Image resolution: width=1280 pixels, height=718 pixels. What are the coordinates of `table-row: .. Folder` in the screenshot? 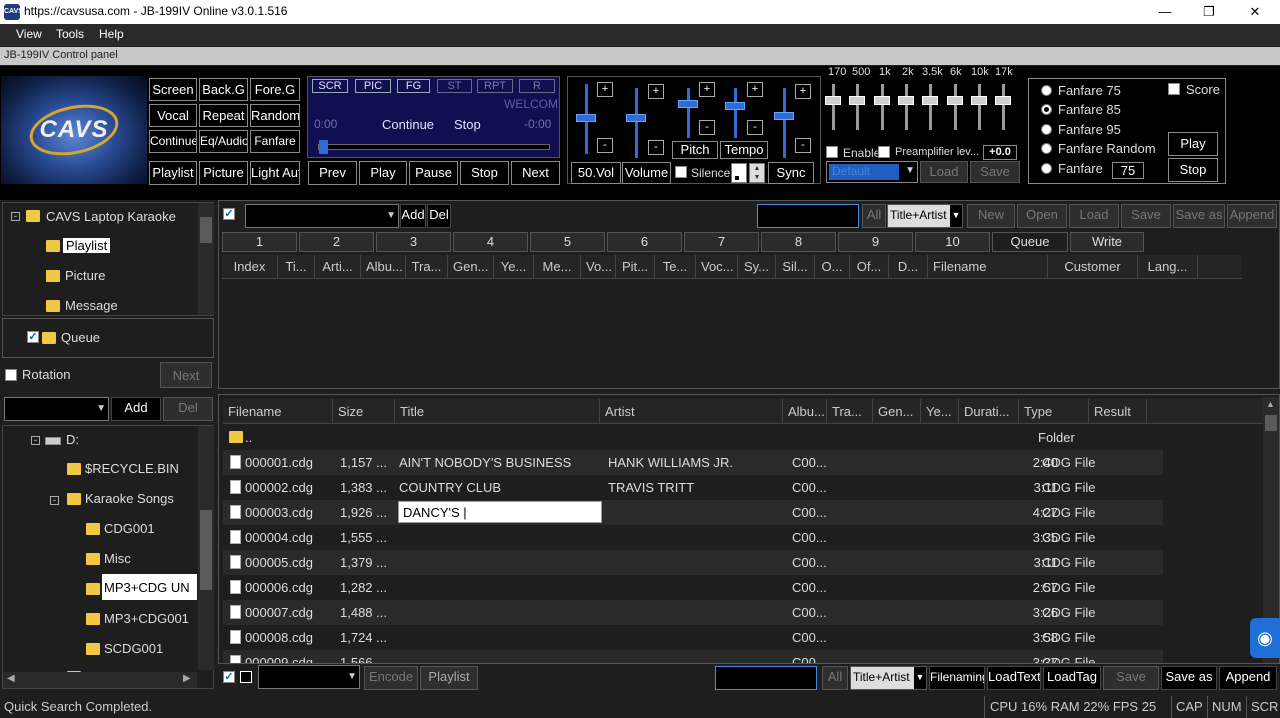 It's located at (693, 437).